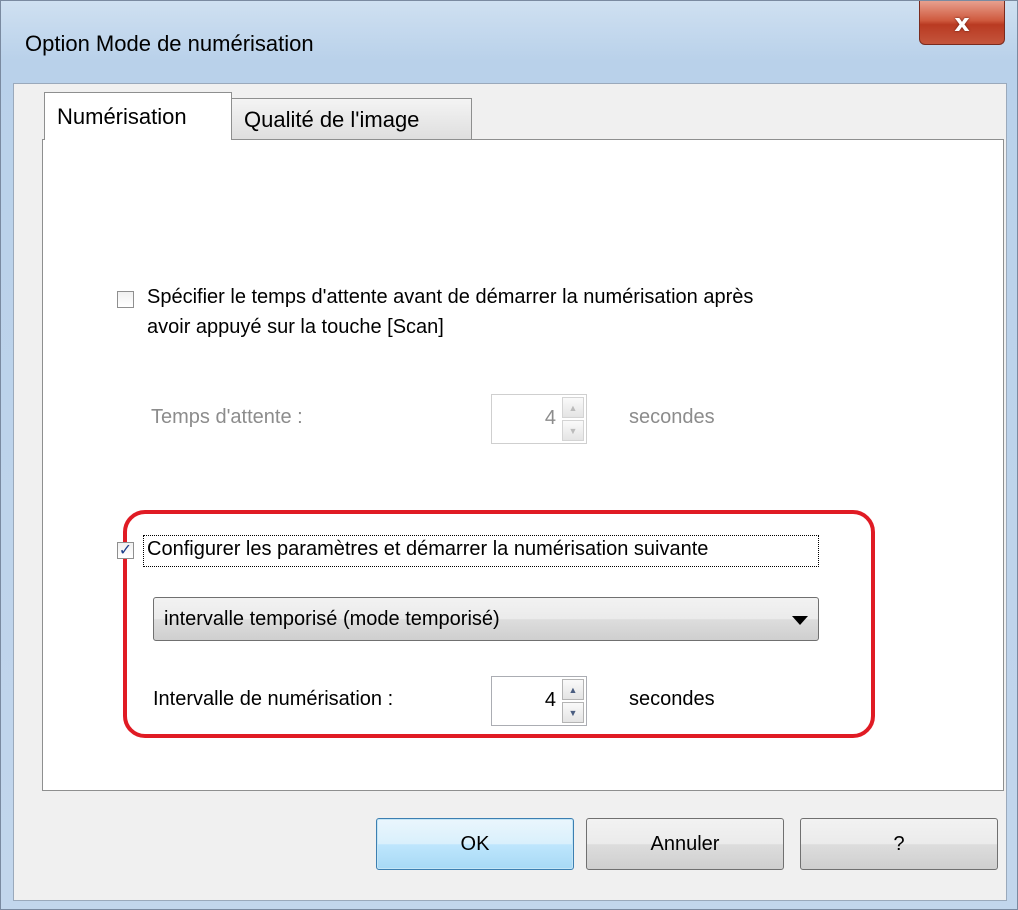 The width and height of the screenshot is (1018, 910). What do you see at coordinates (332, 619) in the screenshot?
I see `scan-mode-selected: intervalle temporisé (mode temporisé)` at bounding box center [332, 619].